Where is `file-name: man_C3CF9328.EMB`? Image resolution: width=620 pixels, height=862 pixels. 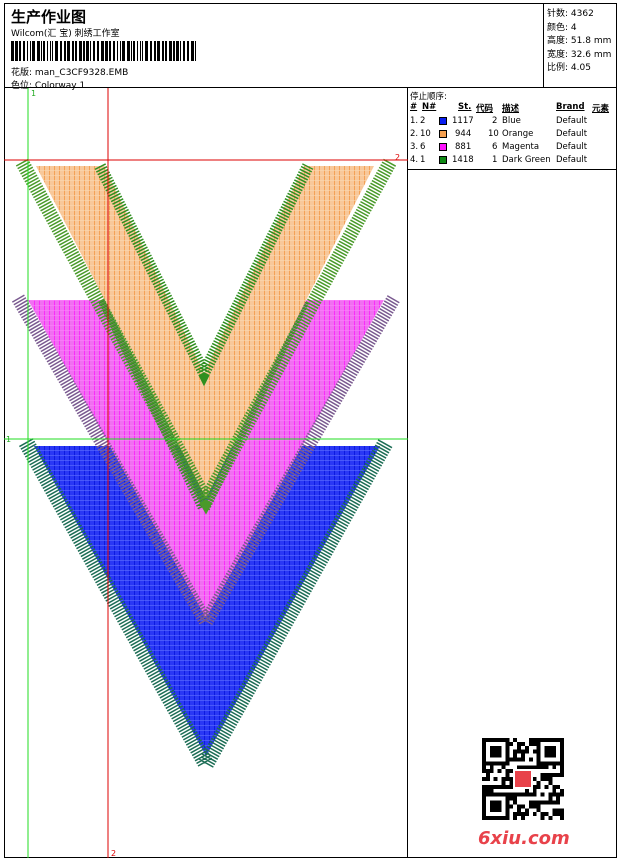
file-name: man_C3CF9328.EMB is located at coordinates (81, 73).